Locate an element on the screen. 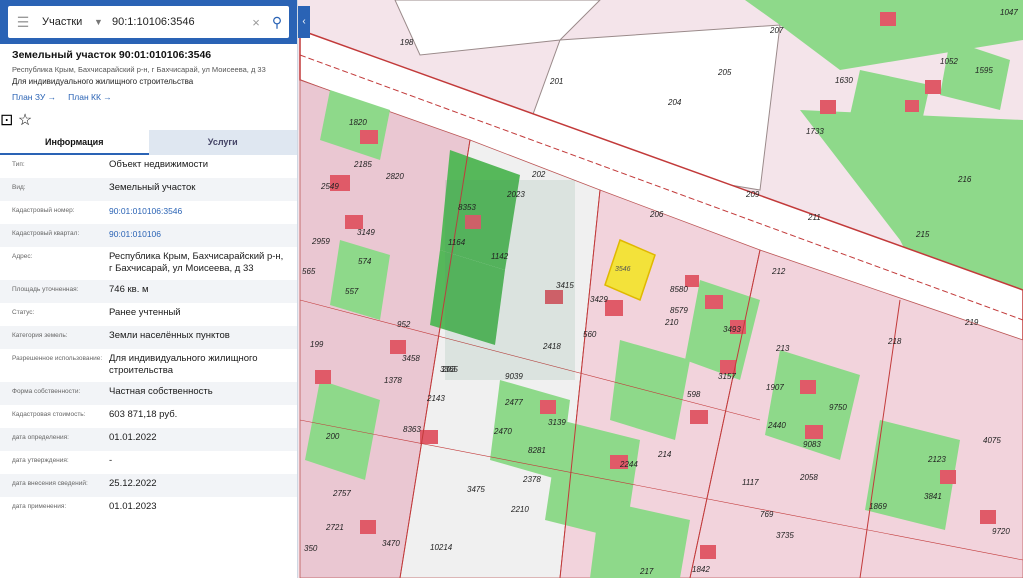  map-label: 1907 is located at coordinates (775, 387).